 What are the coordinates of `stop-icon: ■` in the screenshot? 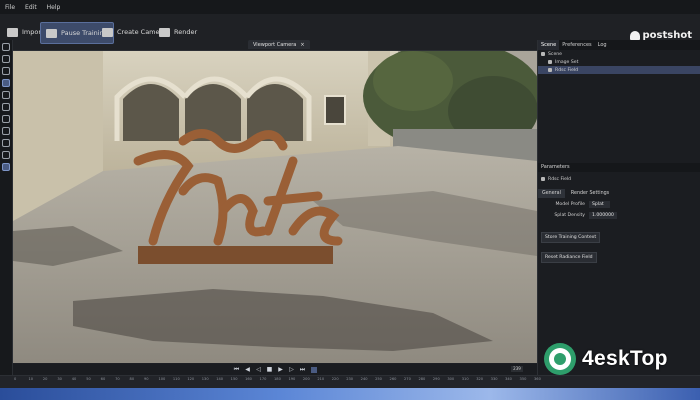 It's located at (270, 369).